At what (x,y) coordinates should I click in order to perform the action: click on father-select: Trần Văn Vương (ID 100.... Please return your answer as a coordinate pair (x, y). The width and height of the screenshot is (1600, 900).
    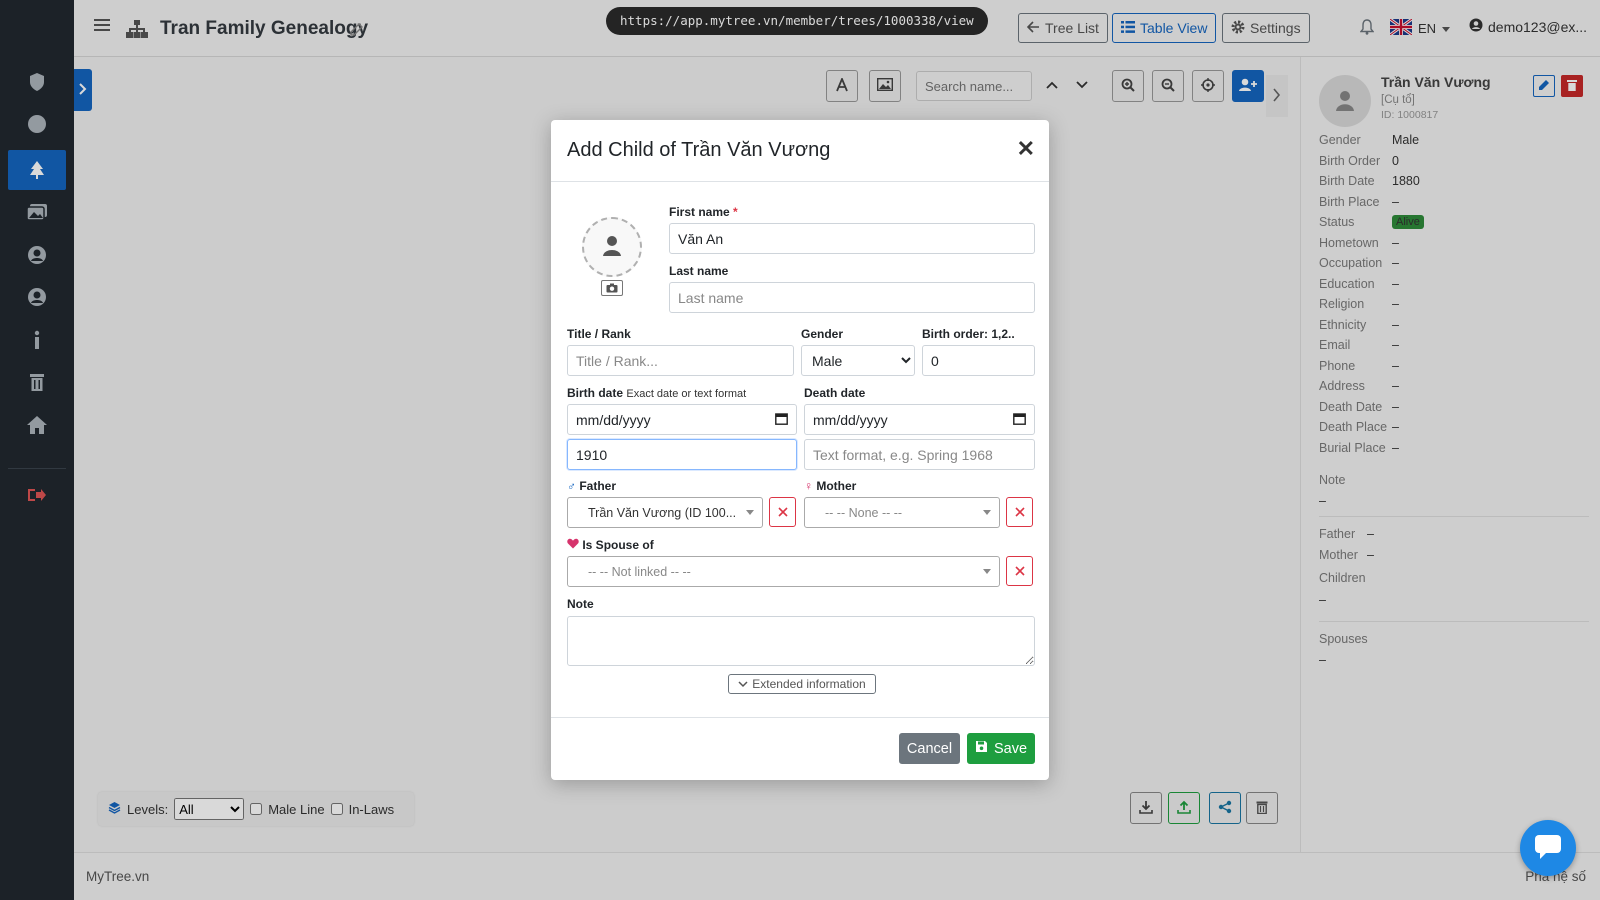
    Looking at the image, I should click on (665, 512).